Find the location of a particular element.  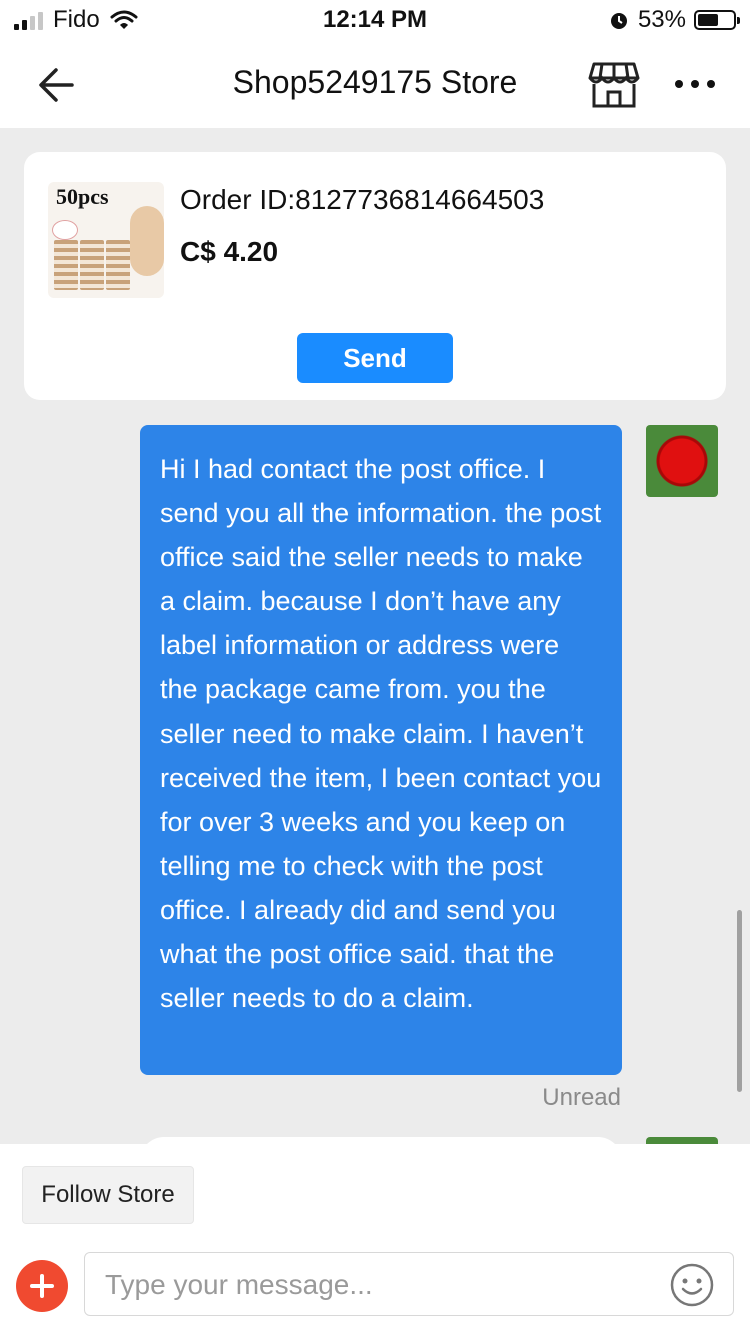

store-icon is located at coordinates (614, 85).